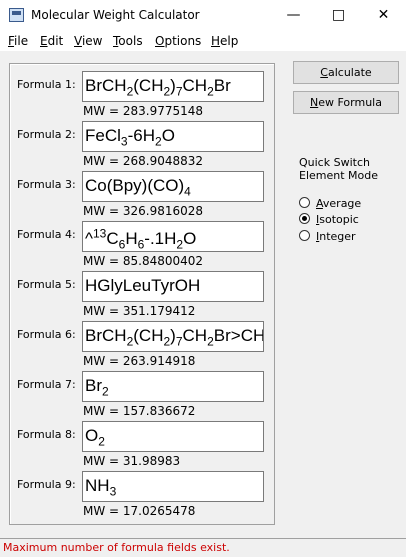  Describe the element at coordinates (95, 437) in the screenshot. I see `formula-8-text: O2` at that location.